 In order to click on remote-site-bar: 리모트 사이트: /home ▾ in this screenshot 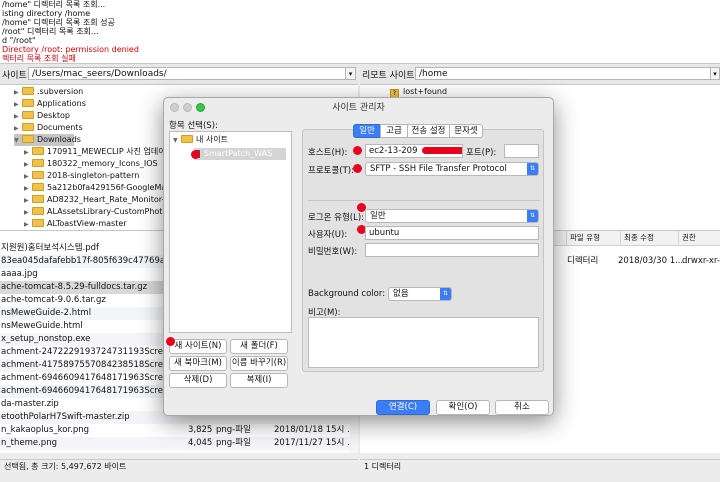, I will do `click(540, 74)`.